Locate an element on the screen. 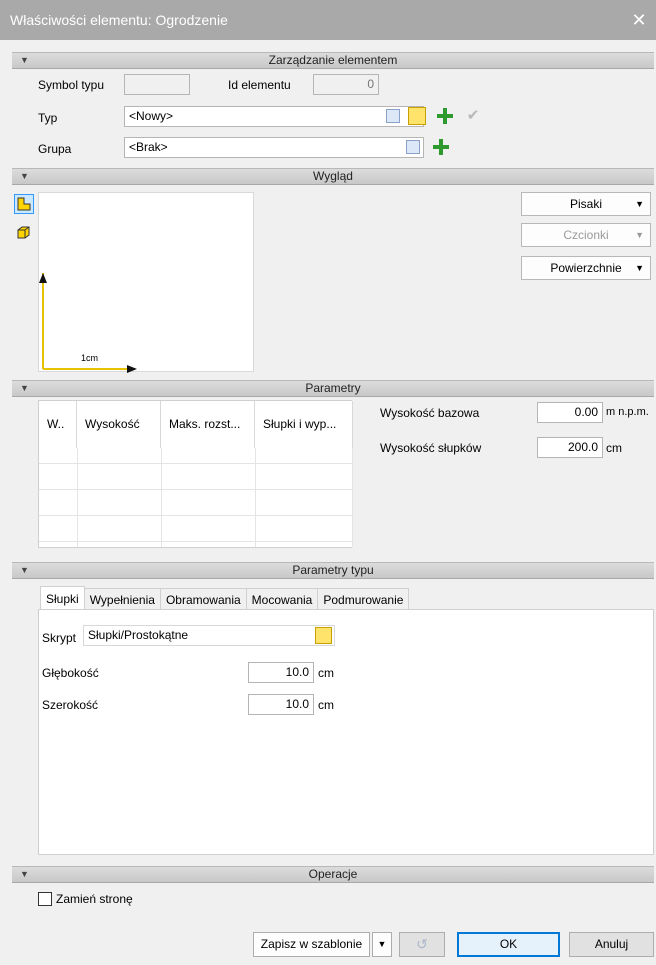  group-label: Grupa is located at coordinates (55, 149).